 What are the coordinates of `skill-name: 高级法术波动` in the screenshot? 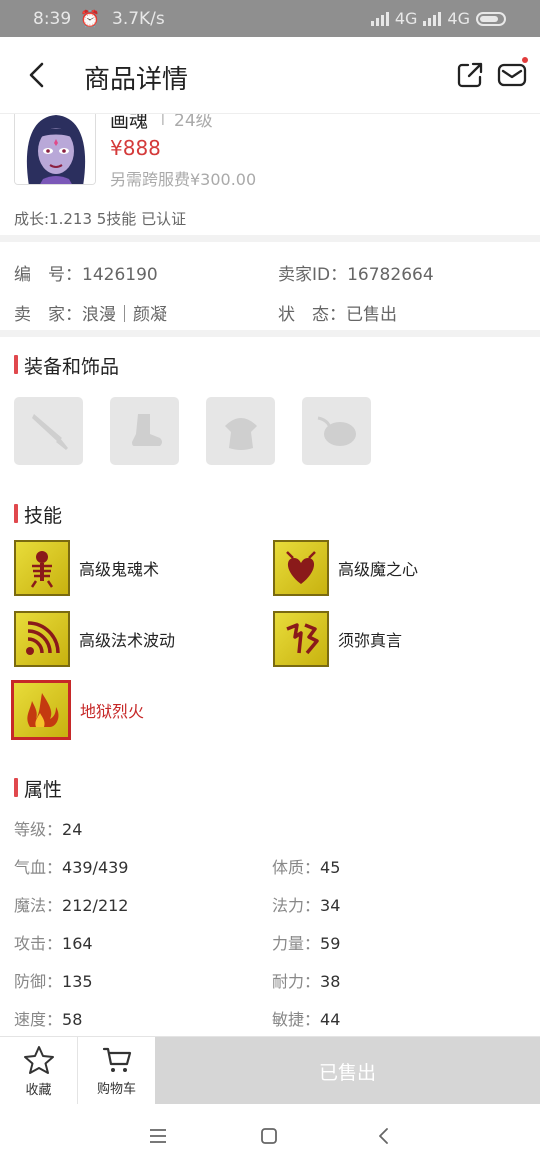 It's located at (127, 640).